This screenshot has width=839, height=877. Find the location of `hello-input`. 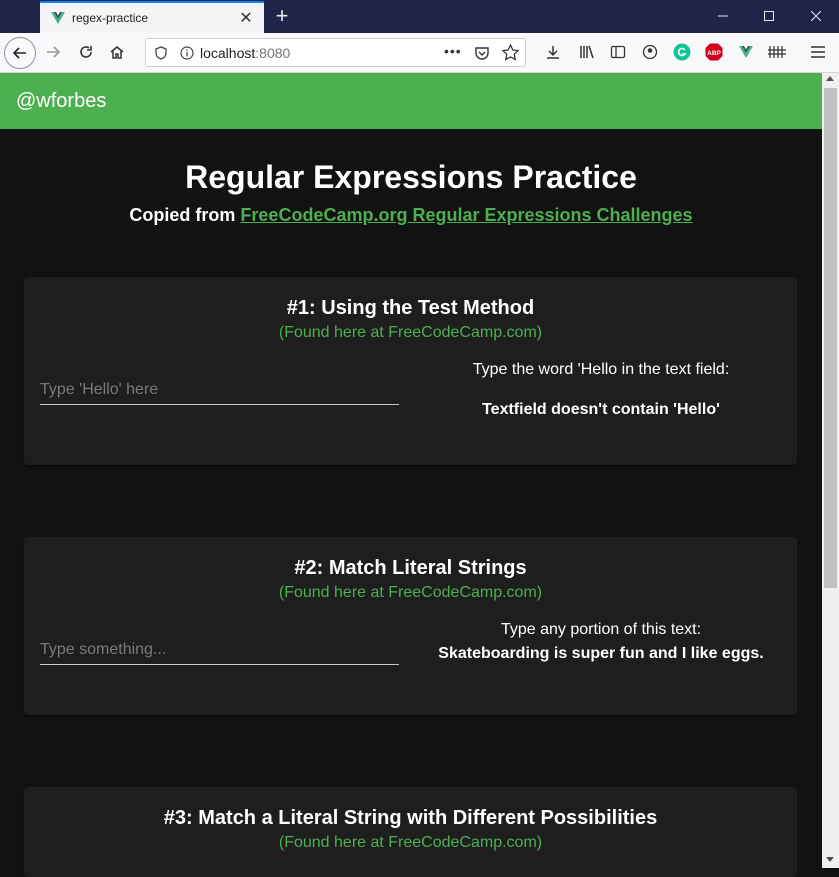

hello-input is located at coordinates (219, 389).